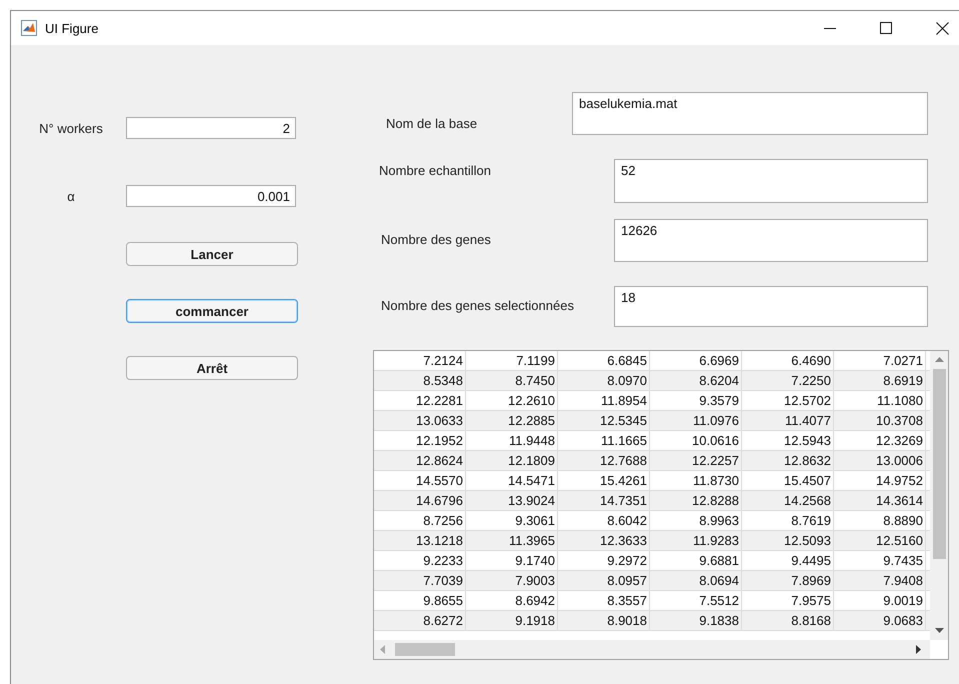  Describe the element at coordinates (604, 620) in the screenshot. I see `table-cell: 8.9018` at that location.